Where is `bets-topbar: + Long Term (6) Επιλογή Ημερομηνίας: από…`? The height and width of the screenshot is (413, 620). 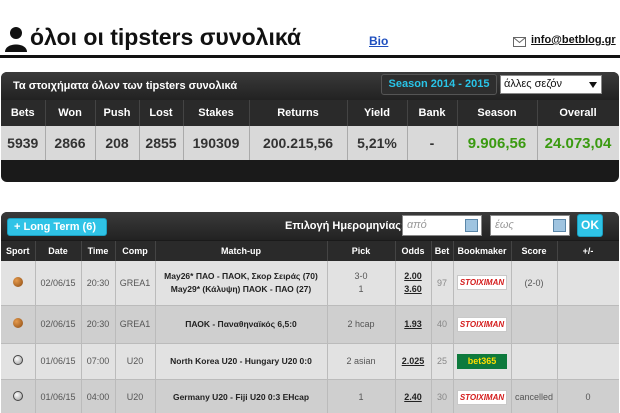
bets-topbar: + Long Term (6) Επιλογή Ημερομηνίας: από… is located at coordinates (310, 226).